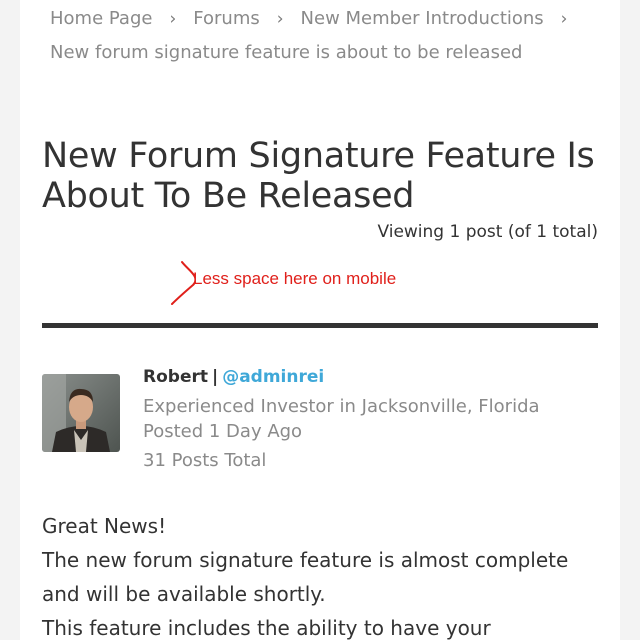  I want to click on author-photo-icon, so click(81, 413).